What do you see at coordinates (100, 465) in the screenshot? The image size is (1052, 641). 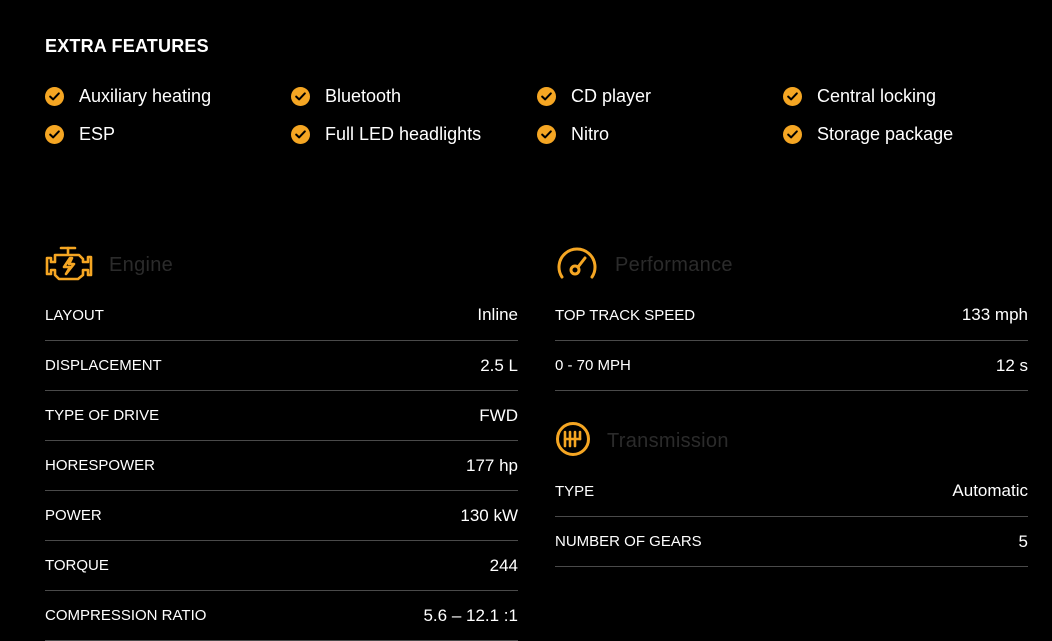 I see `spec-label: HORESPOWER` at bounding box center [100, 465].